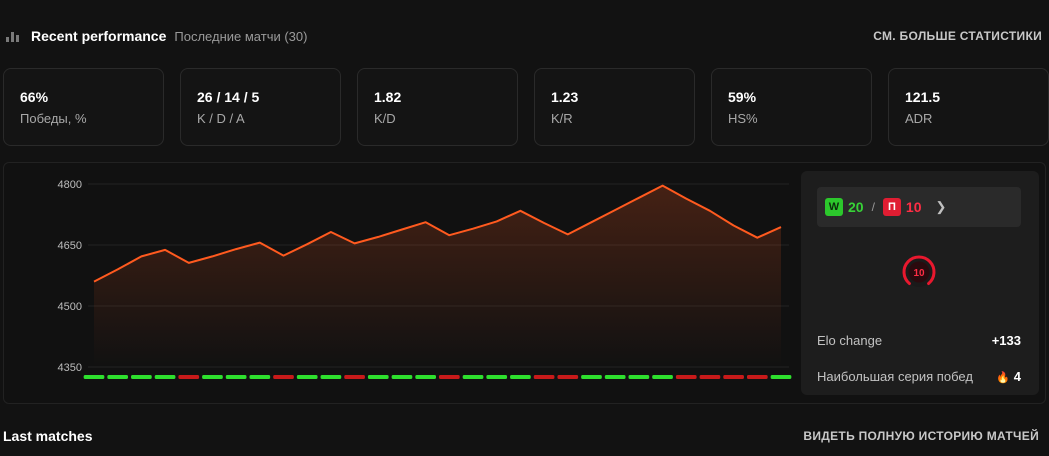 The image size is (1049, 456). Describe the element at coordinates (241, 36) in the screenshot. I see `section-subtitle: Последние матчи (30)` at that location.